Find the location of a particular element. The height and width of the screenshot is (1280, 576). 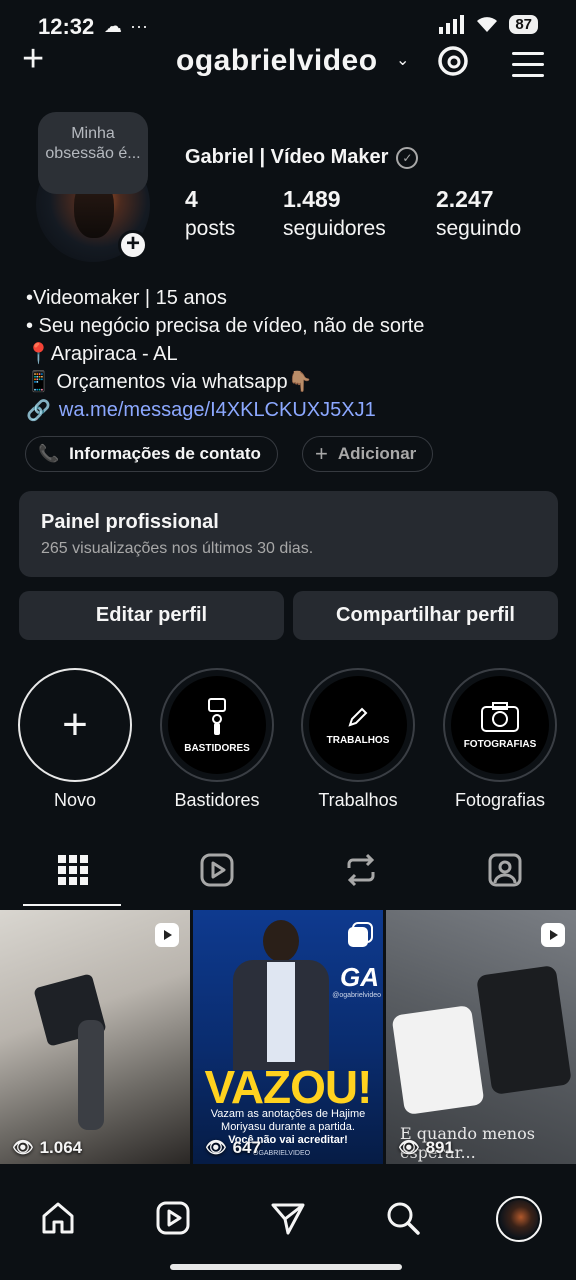

status-right: 87 is located at coordinates (488, 24).